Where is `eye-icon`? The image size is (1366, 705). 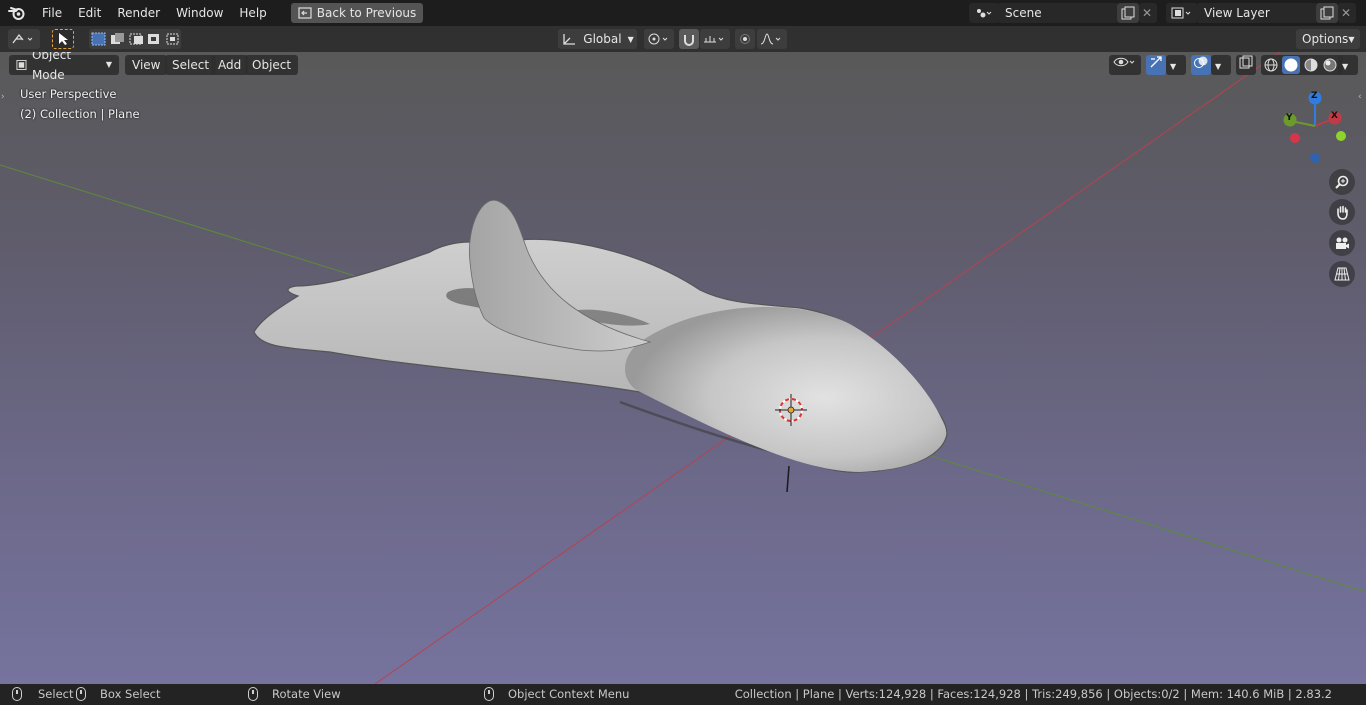 eye-icon is located at coordinates (1124, 62).